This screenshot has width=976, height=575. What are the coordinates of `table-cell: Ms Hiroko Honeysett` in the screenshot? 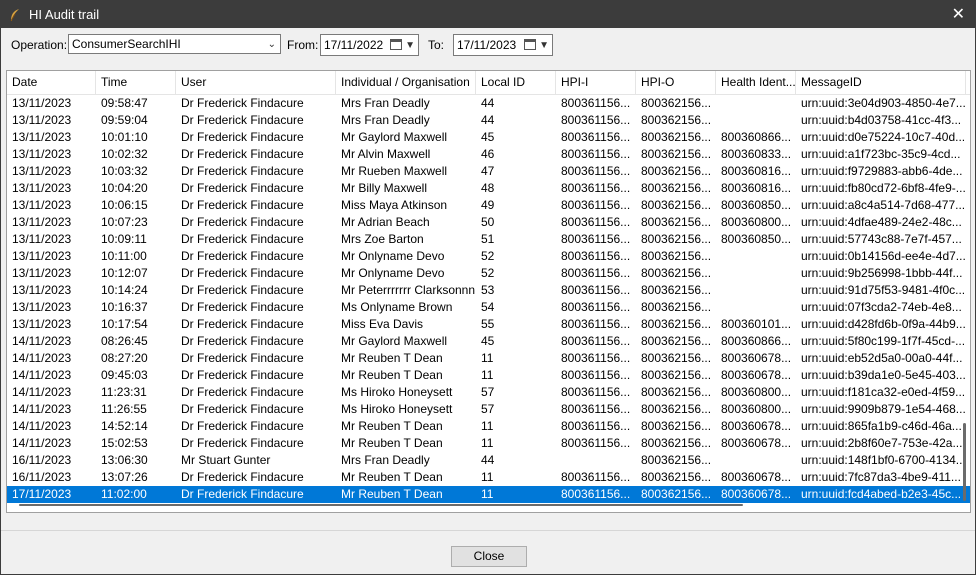 It's located at (397, 409).